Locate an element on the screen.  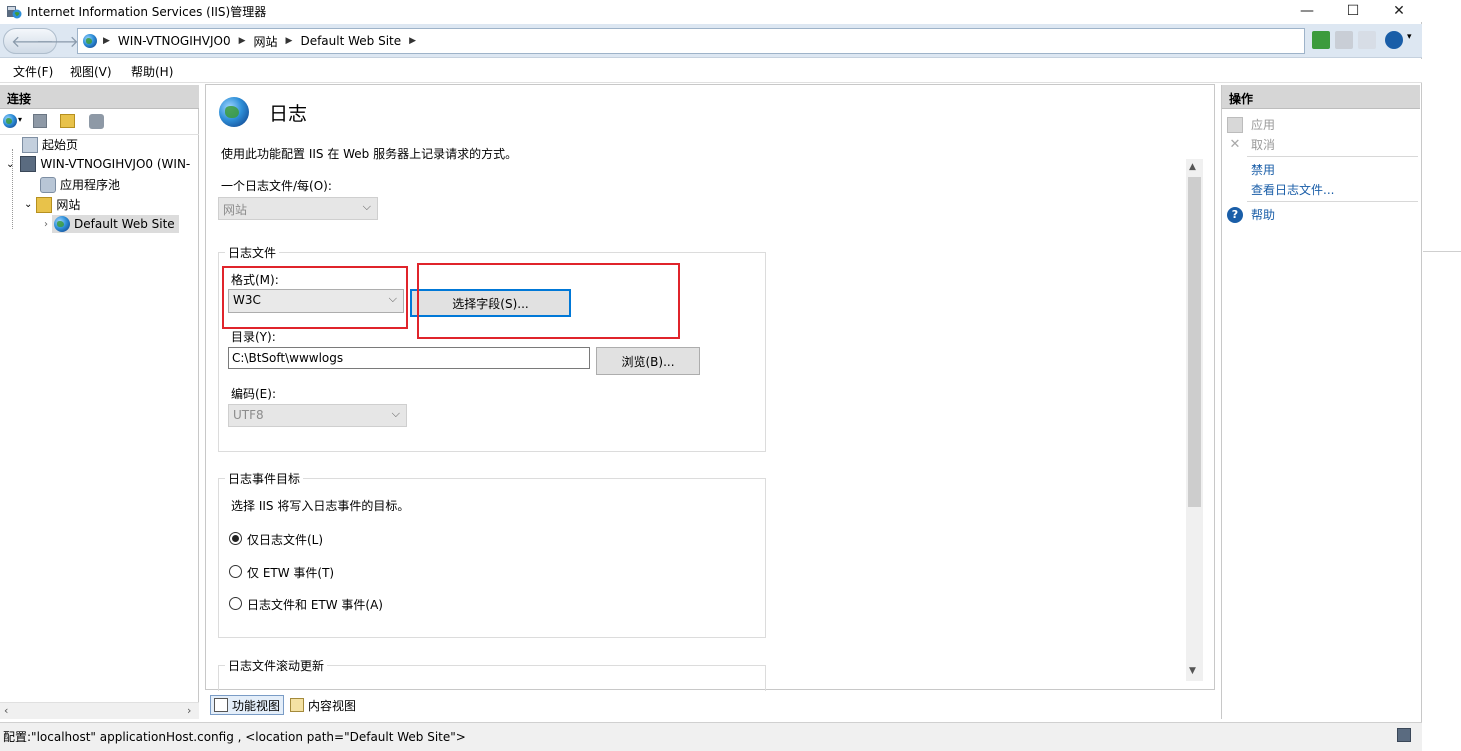
save-icon is located at coordinates (40, 121).